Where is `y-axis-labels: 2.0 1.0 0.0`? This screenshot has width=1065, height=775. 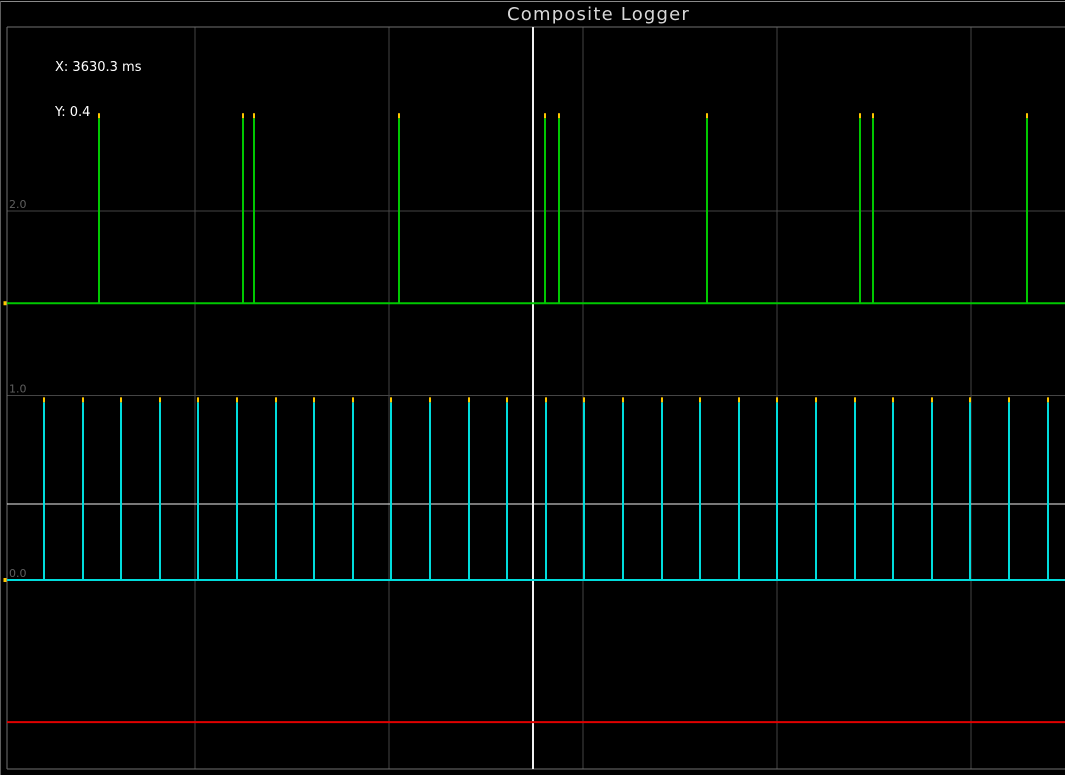 y-axis-labels: 2.0 1.0 0.0 is located at coordinates (18, 389).